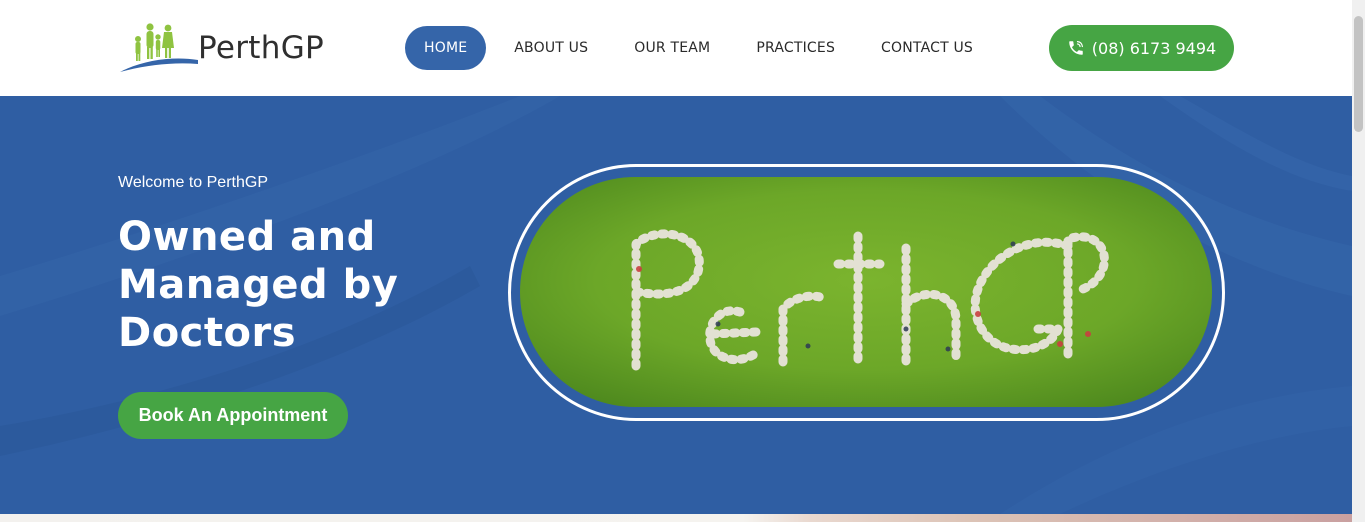  What do you see at coordinates (1154, 48) in the screenshot?
I see `phone-number: (08) 6173 9494` at bounding box center [1154, 48].